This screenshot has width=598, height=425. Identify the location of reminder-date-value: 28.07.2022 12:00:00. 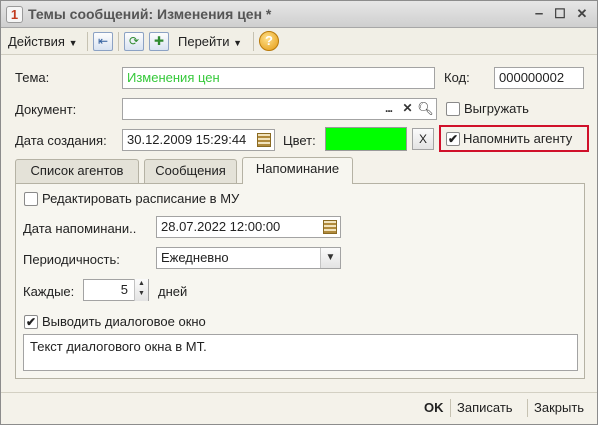
(221, 226).